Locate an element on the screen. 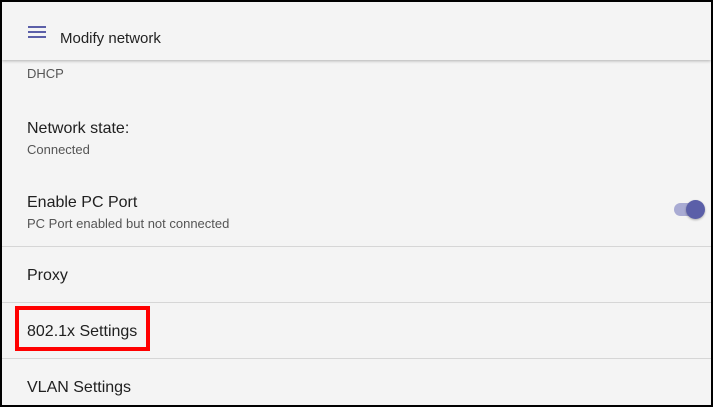 The width and height of the screenshot is (713, 407). page-title: Modify network is located at coordinates (110, 38).